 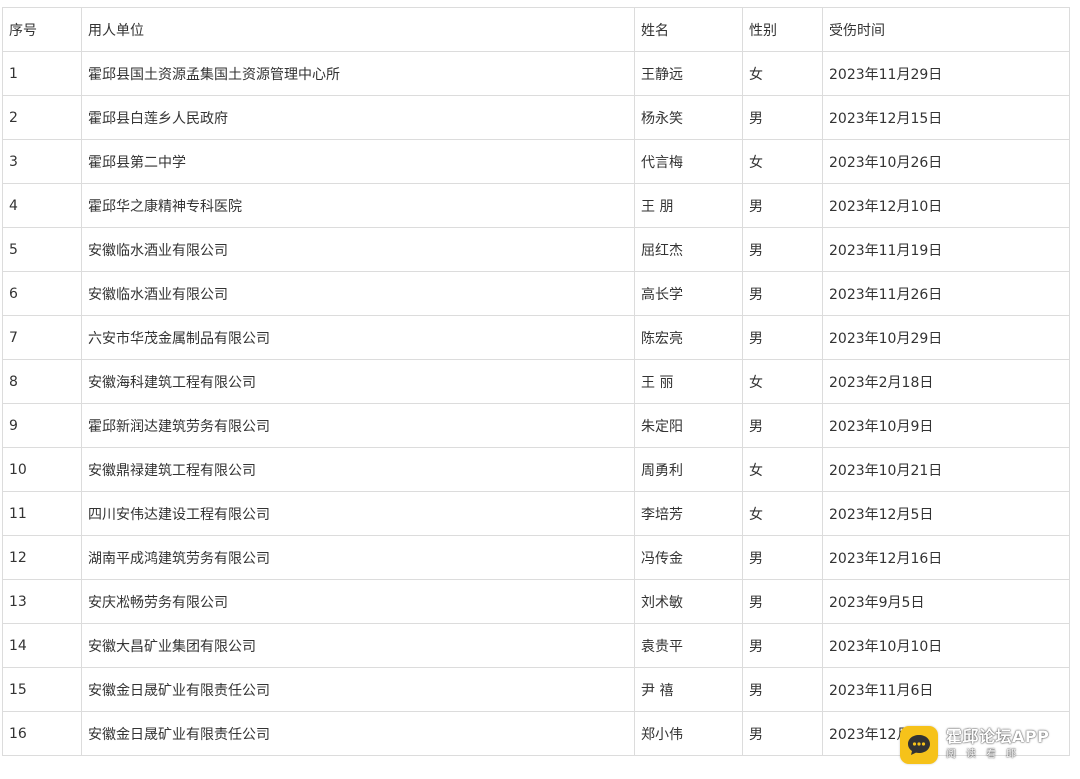 What do you see at coordinates (358, 601) in the screenshot?
I see `cell-employer: 安庆凇畅劳务有限公司` at bounding box center [358, 601].